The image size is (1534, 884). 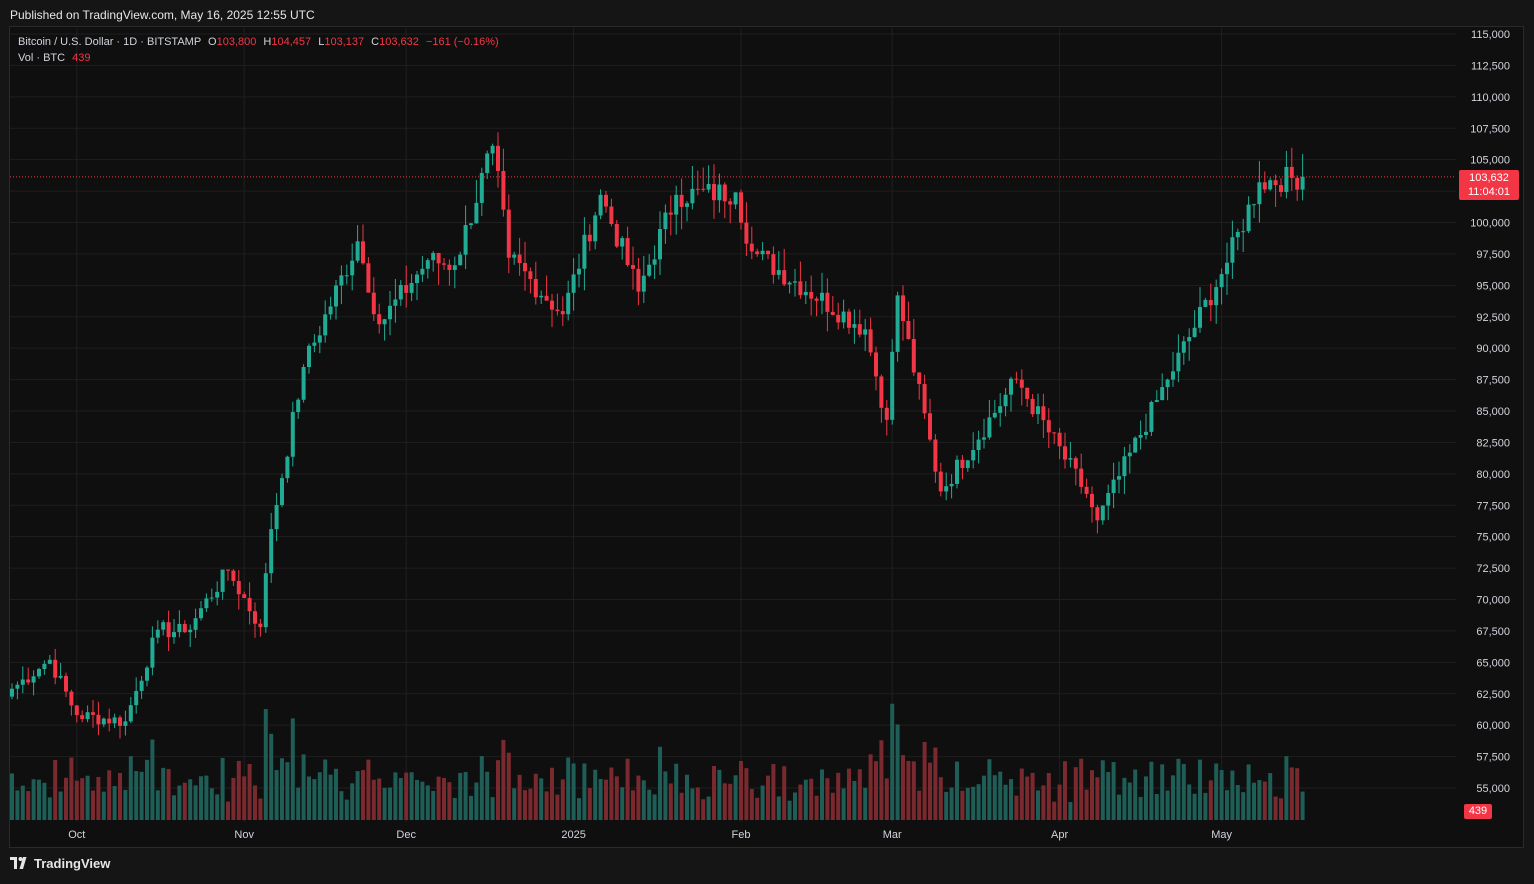 What do you see at coordinates (1493, 349) in the screenshot?
I see `y-tick-label: 90,000` at bounding box center [1493, 349].